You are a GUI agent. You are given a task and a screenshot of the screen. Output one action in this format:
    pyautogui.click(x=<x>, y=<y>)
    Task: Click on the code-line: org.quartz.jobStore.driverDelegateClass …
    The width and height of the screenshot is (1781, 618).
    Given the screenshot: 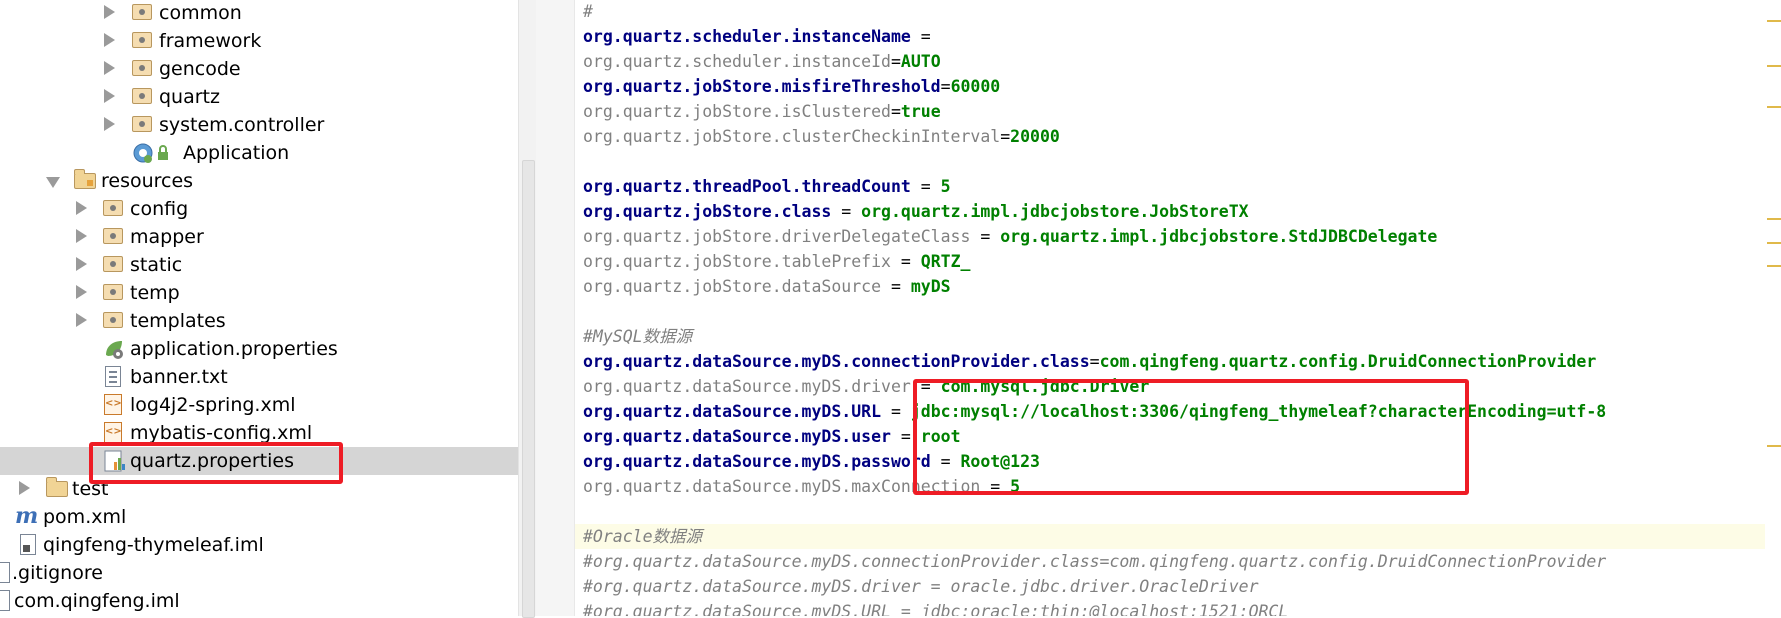 What is the action you would take?
    pyautogui.click(x=1170, y=236)
    